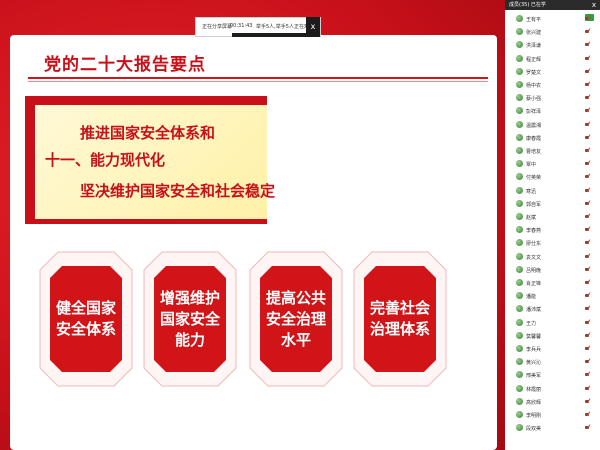 This screenshot has width=600, height=450. I want to click on member-row: 林霞丽, so click(552, 389).